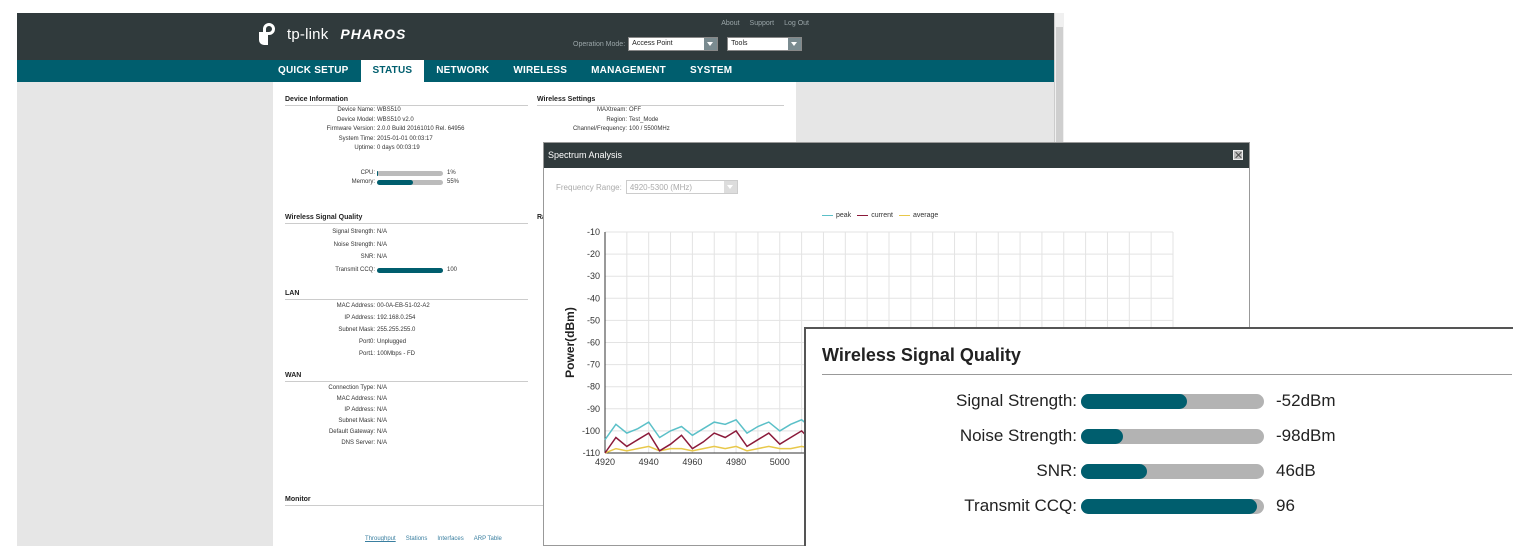  I want to click on y-tick-label: -40, so click(593, 298).